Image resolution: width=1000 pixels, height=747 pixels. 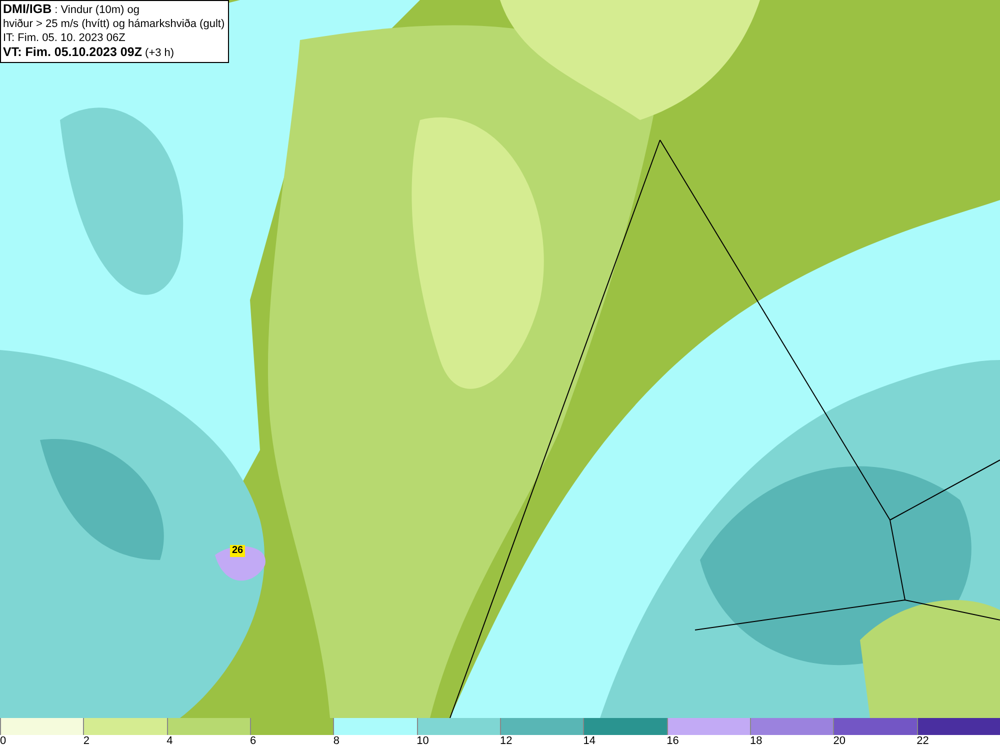 What do you see at coordinates (253, 741) in the screenshot?
I see `legend-label: 6` at bounding box center [253, 741].